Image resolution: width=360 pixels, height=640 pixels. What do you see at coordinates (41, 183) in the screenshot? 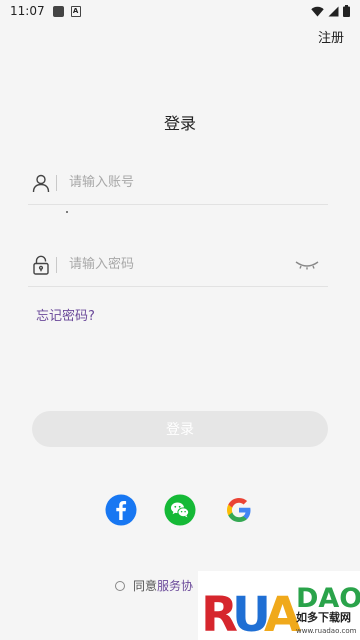
I see `user-icon` at bounding box center [41, 183].